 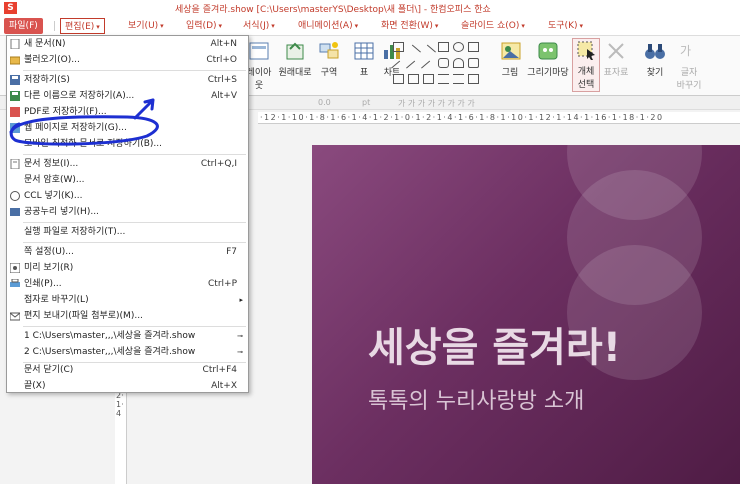 I want to click on menu-item-preview: 미리 보기(R), so click(x=127, y=268).